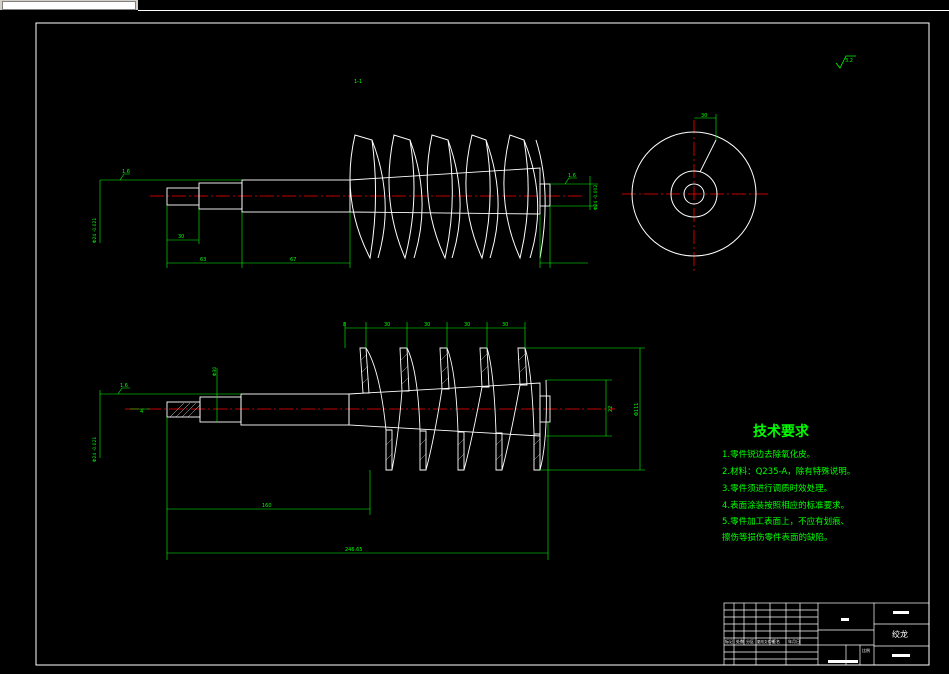 The width and height of the screenshot is (949, 674). Describe the element at coordinates (704, 116) in the screenshot. I see `dim-hub-width: 30` at that location.